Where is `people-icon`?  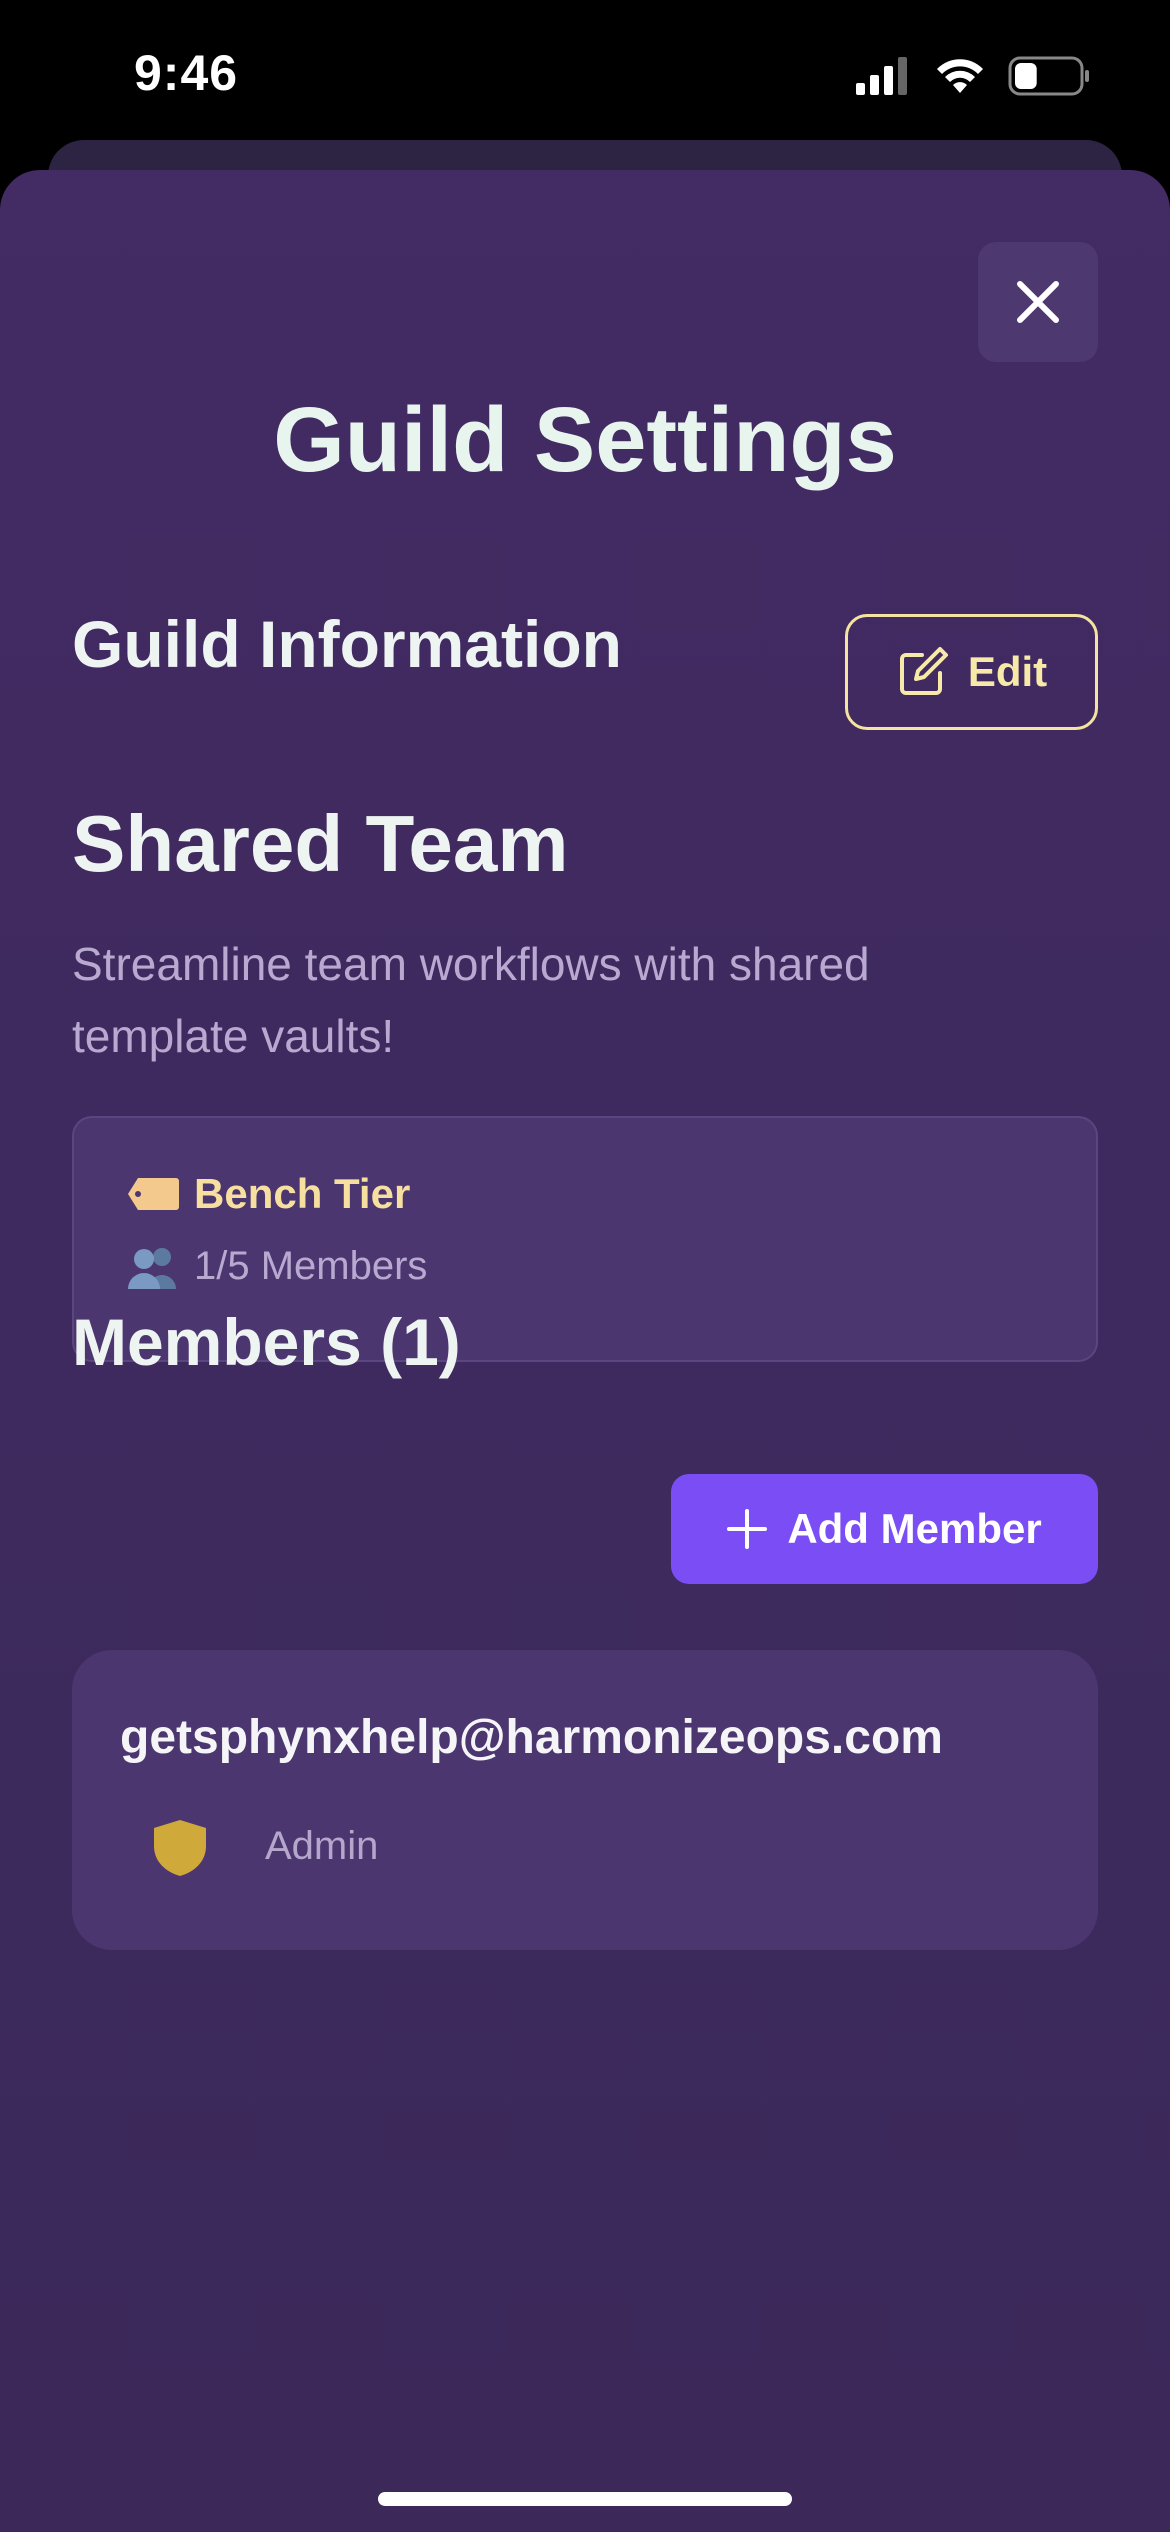 people-icon is located at coordinates (152, 1268).